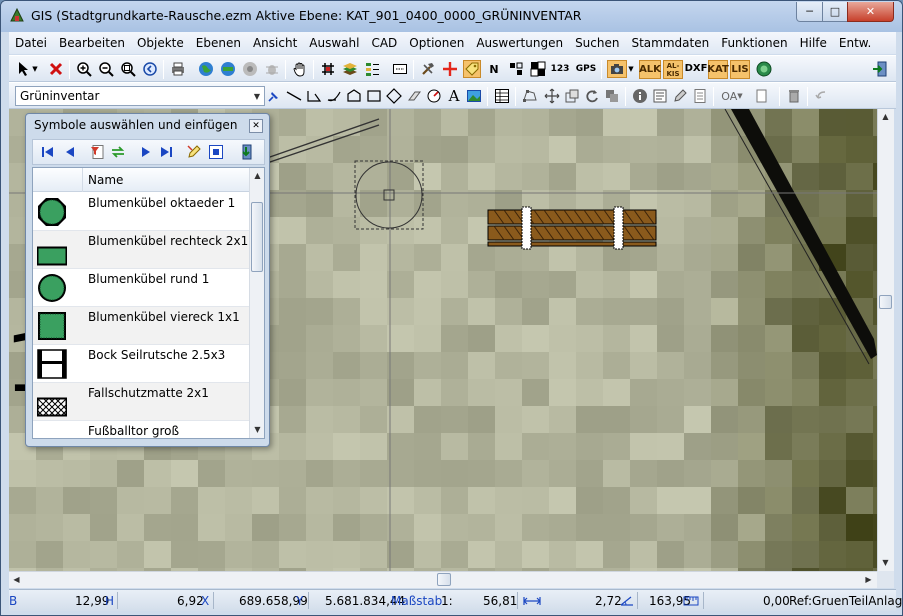 Image resolution: width=903 pixels, height=616 pixels. What do you see at coordinates (754, 43) in the screenshot?
I see `menu-funktionen: Funktionen` at bounding box center [754, 43].